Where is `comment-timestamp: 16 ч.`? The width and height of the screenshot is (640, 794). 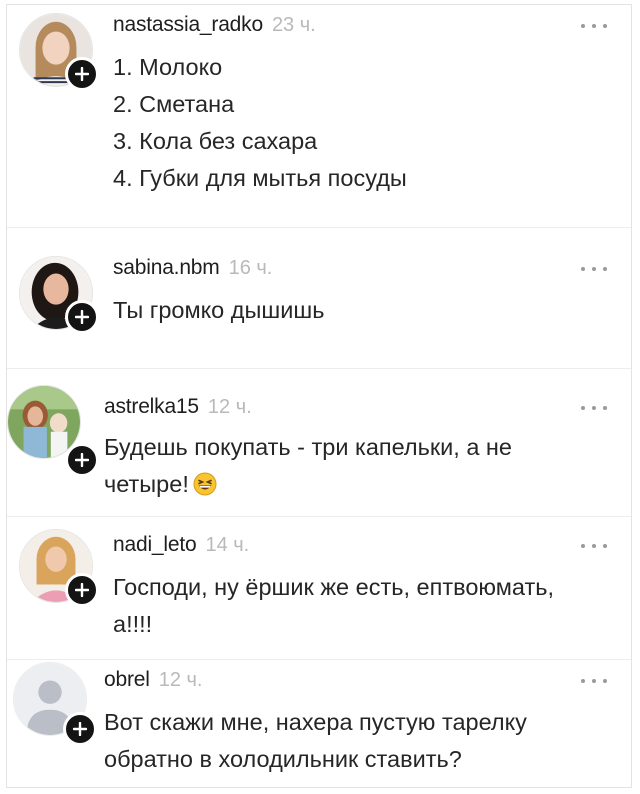 comment-timestamp: 16 ч. is located at coordinates (250, 268).